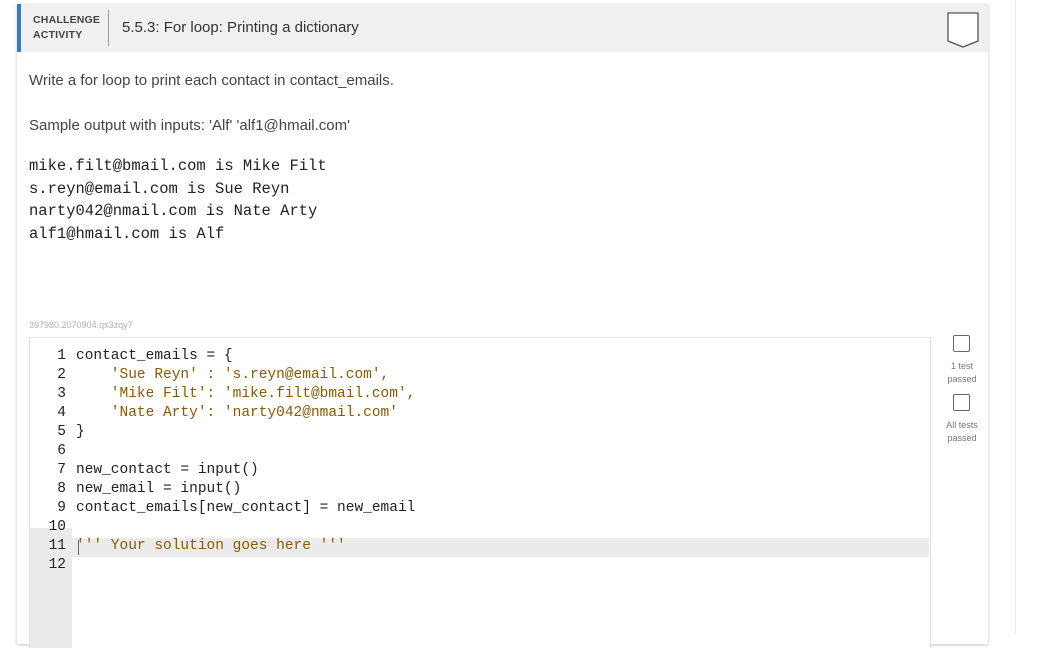 The image size is (1062, 648). What do you see at coordinates (66, 28) in the screenshot?
I see `activity-type-label: CHALLENGE ACTIVITY` at bounding box center [66, 28].